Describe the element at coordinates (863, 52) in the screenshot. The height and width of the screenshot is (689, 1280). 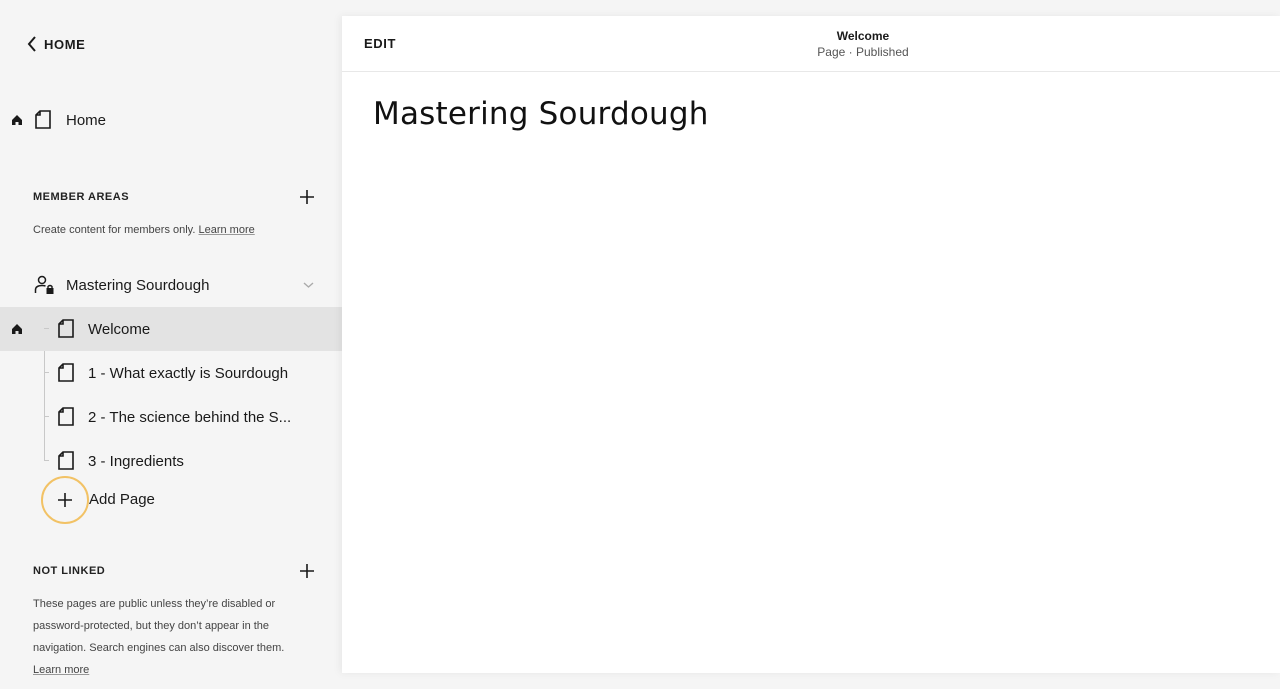
I see `page-status: Page · Published` at that location.